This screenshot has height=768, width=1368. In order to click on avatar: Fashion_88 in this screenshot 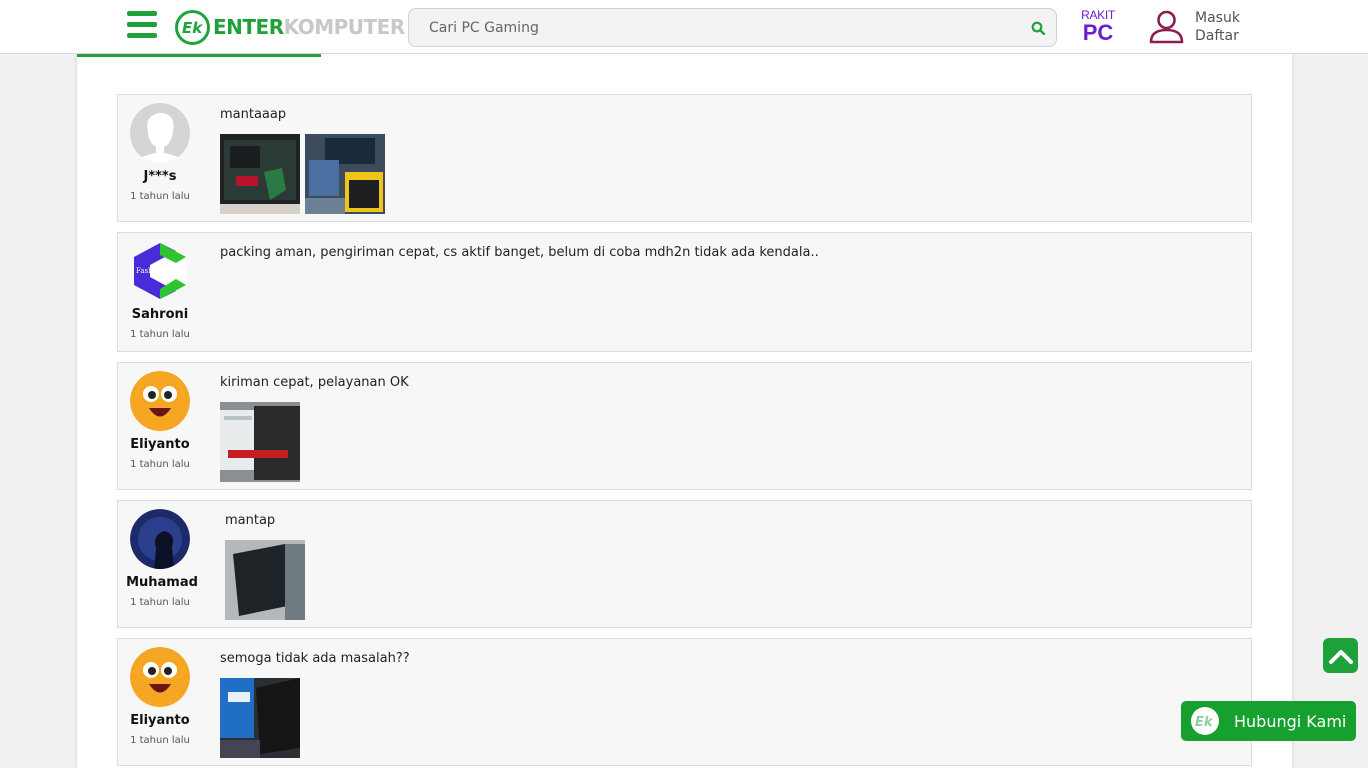, I will do `click(160, 271)`.